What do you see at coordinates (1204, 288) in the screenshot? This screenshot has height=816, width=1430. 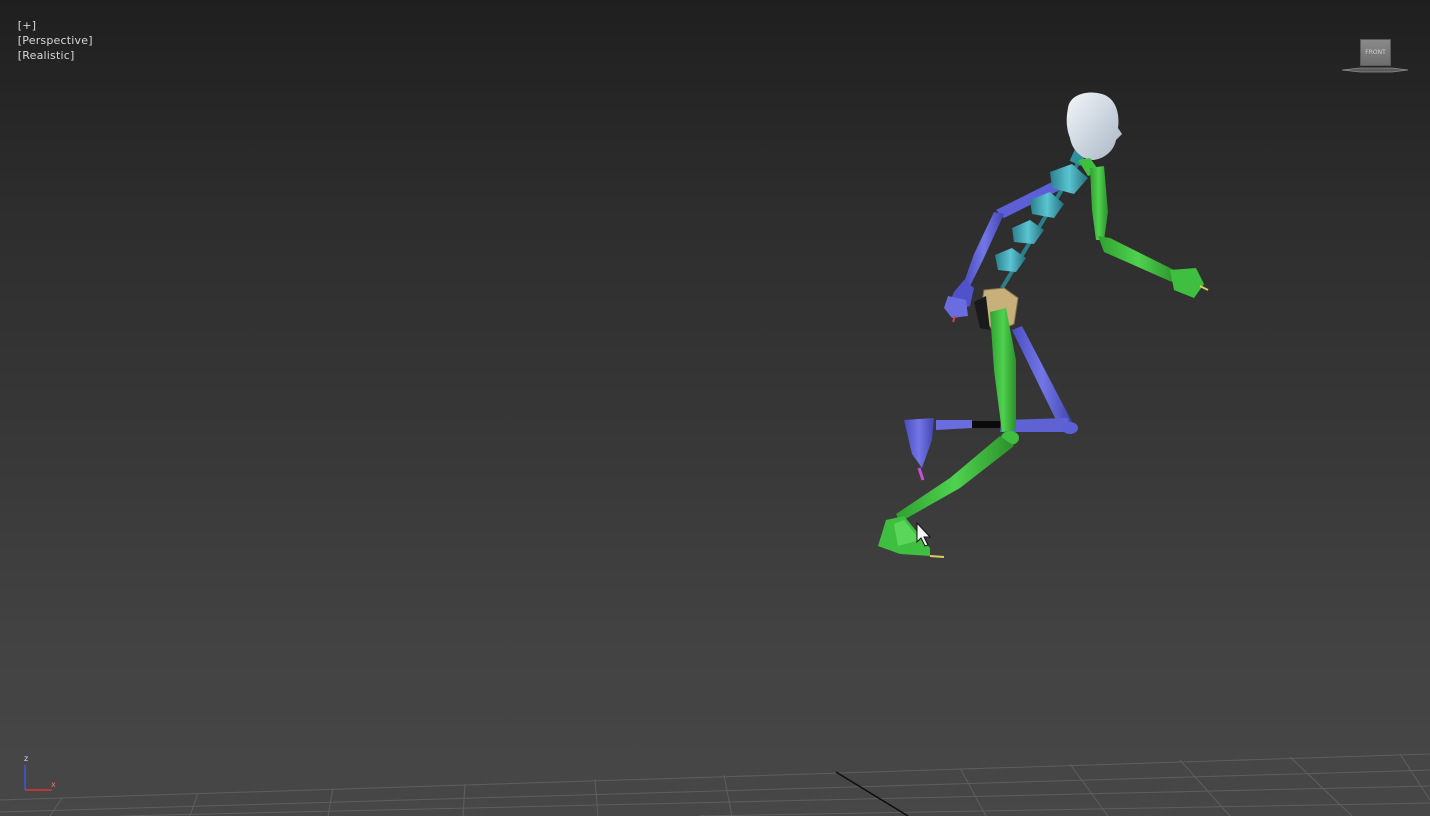 I see `biped-right-finger` at bounding box center [1204, 288].